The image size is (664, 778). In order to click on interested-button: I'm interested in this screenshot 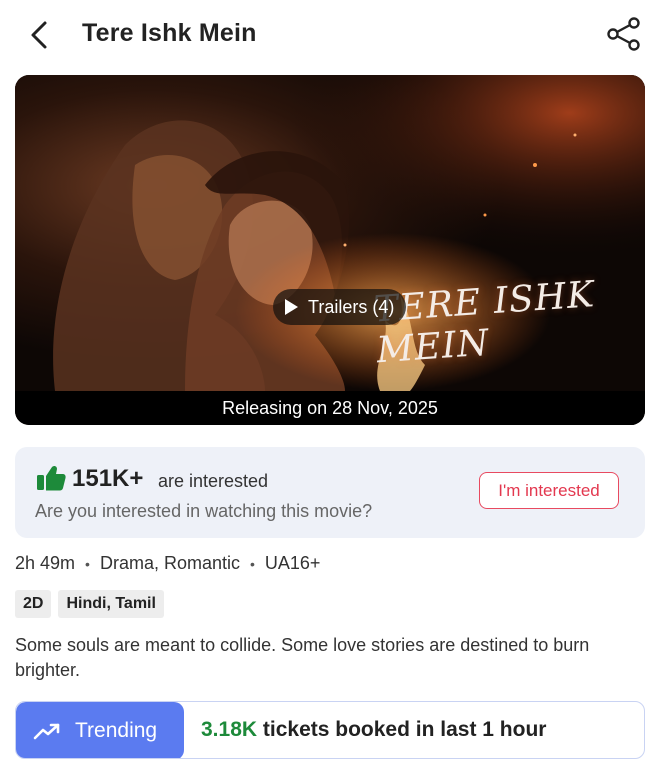, I will do `click(549, 490)`.